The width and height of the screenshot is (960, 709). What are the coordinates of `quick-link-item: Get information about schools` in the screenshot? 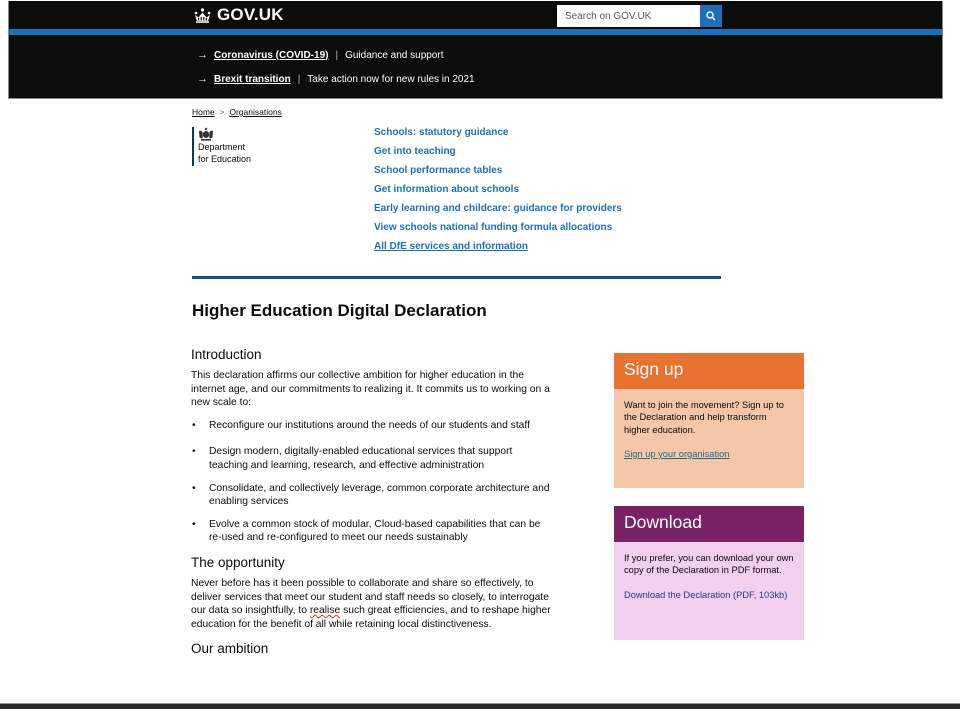 It's located at (498, 193).